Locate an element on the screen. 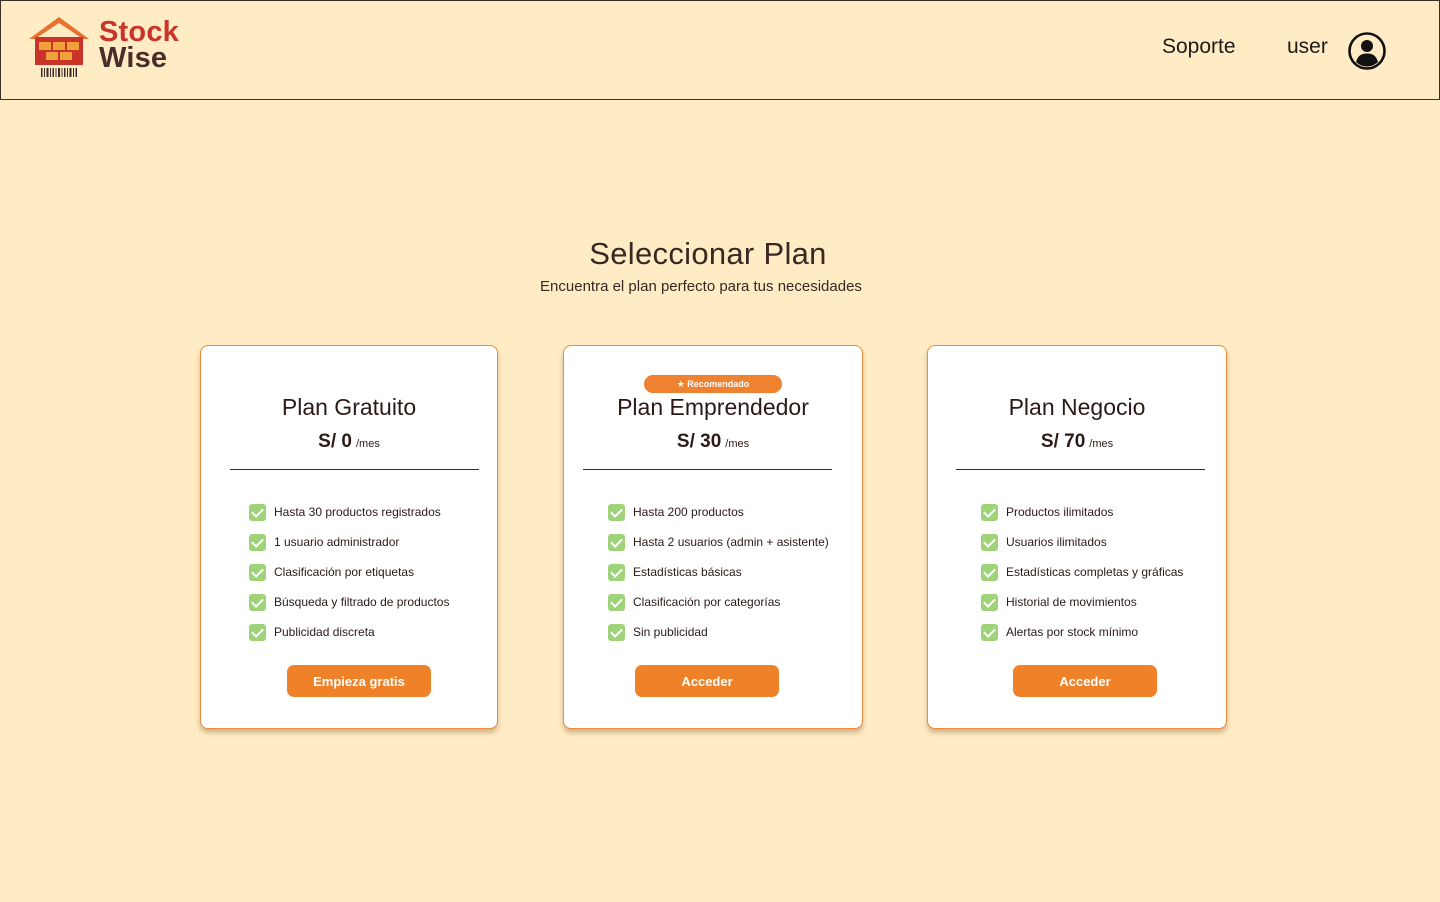 The image size is (1440, 902). feature-item: Búsqueda y filtrado de productos is located at coordinates (349, 602).